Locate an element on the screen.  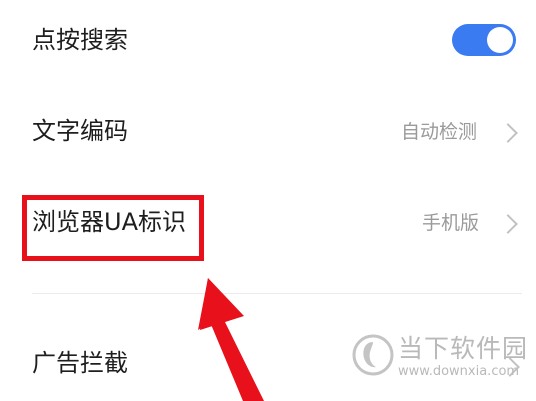
toggle-knob is located at coordinates (500, 40).